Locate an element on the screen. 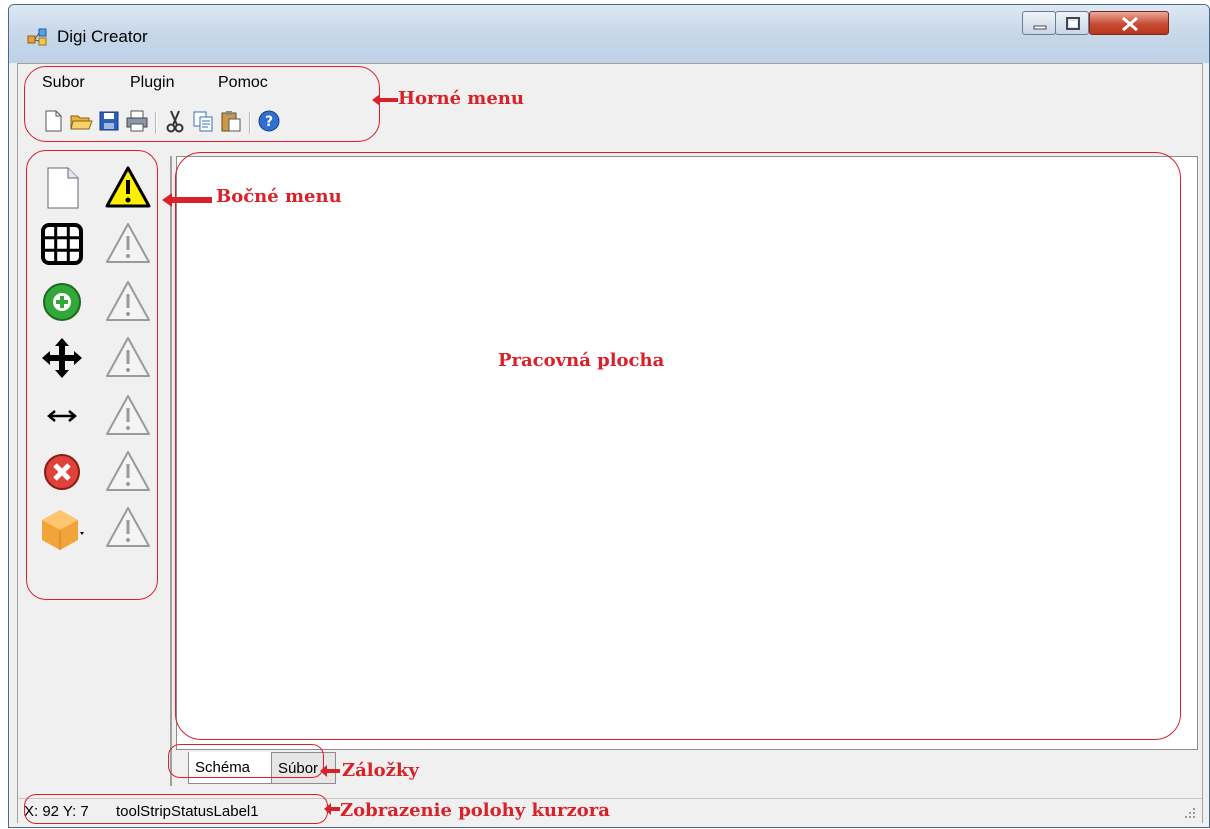 The image size is (1210, 829). add-icon is located at coordinates (62, 302).